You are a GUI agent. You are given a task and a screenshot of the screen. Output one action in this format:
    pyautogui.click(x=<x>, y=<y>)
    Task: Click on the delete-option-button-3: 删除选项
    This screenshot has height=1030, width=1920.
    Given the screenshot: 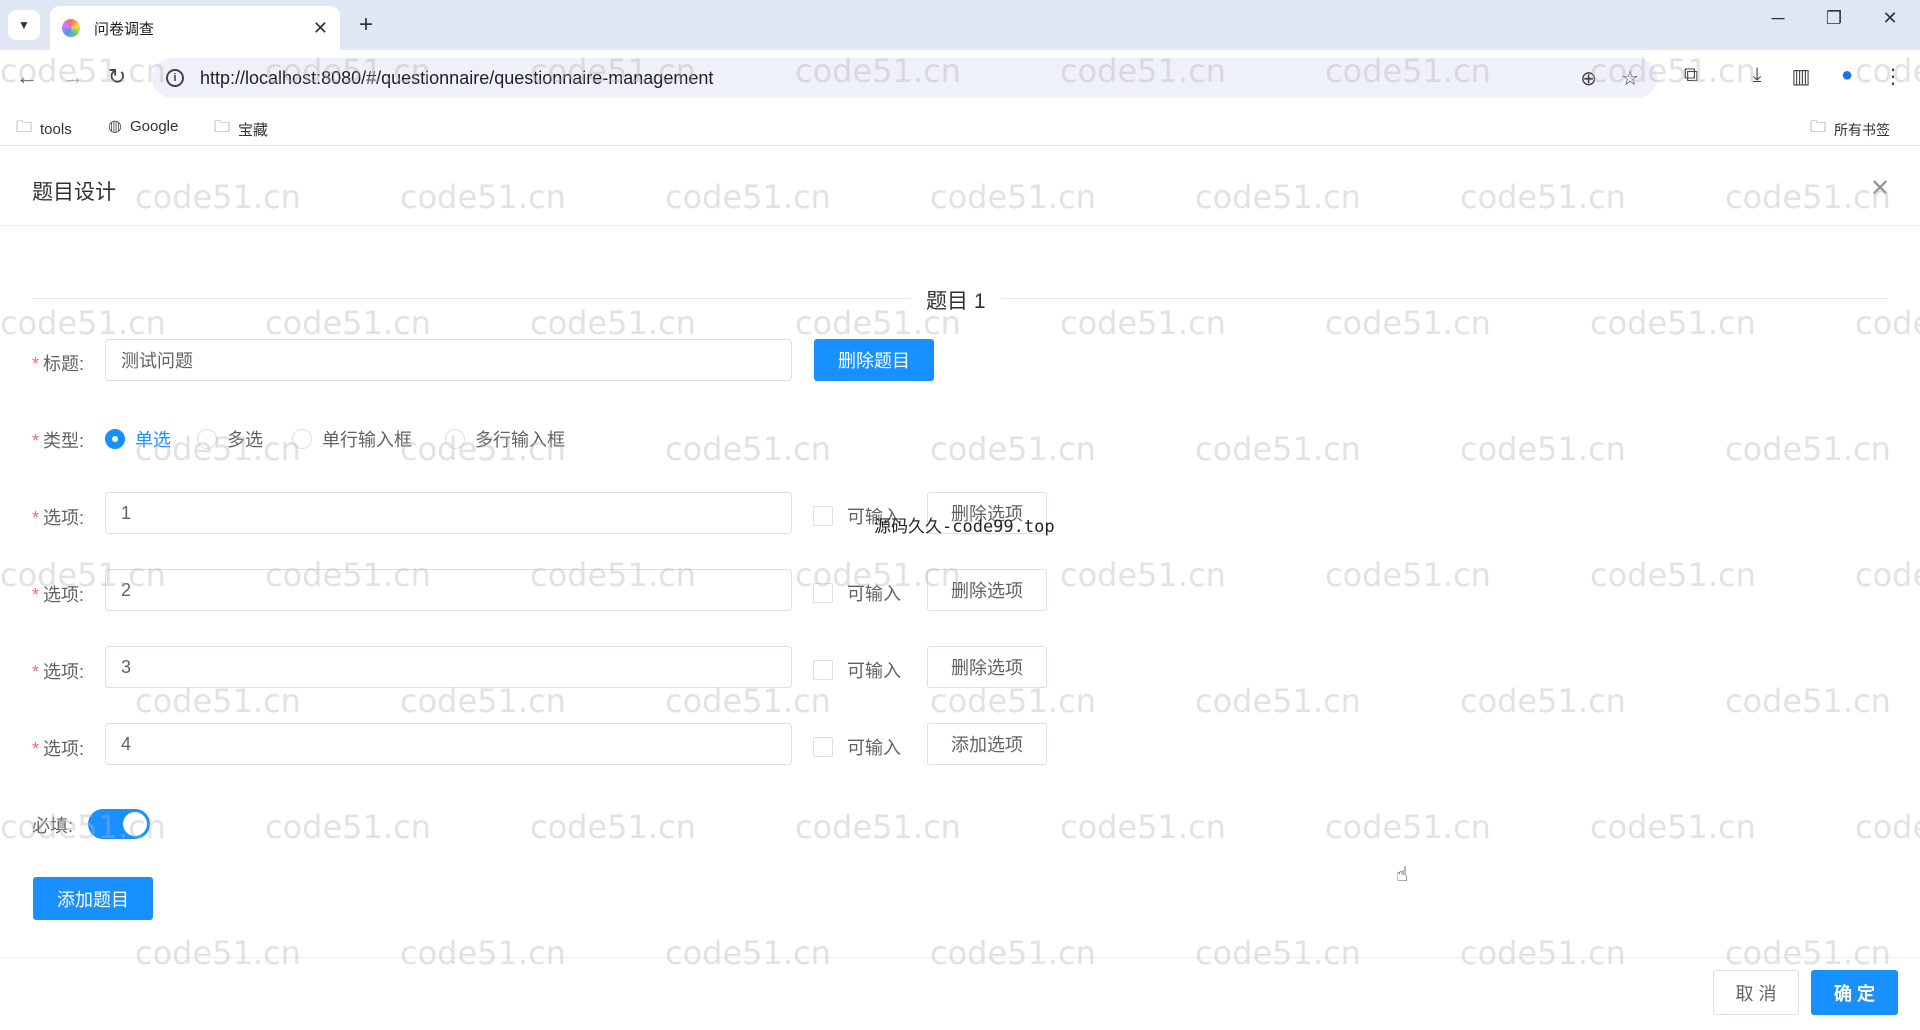 What is the action you would take?
    pyautogui.click(x=987, y=667)
    